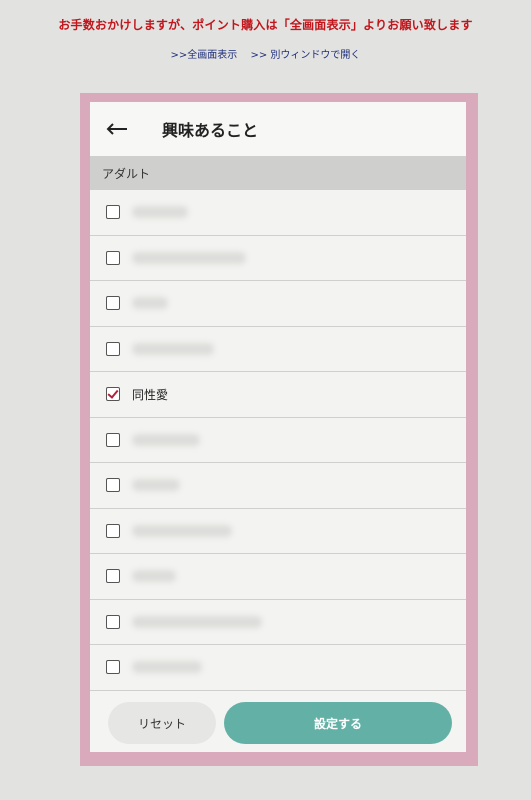 This screenshot has width=531, height=800. What do you see at coordinates (265, 25) in the screenshot?
I see `purchase-notice: お手数おかけしますが、ポイント購入は「全画面表示」よりお願い致します` at bounding box center [265, 25].